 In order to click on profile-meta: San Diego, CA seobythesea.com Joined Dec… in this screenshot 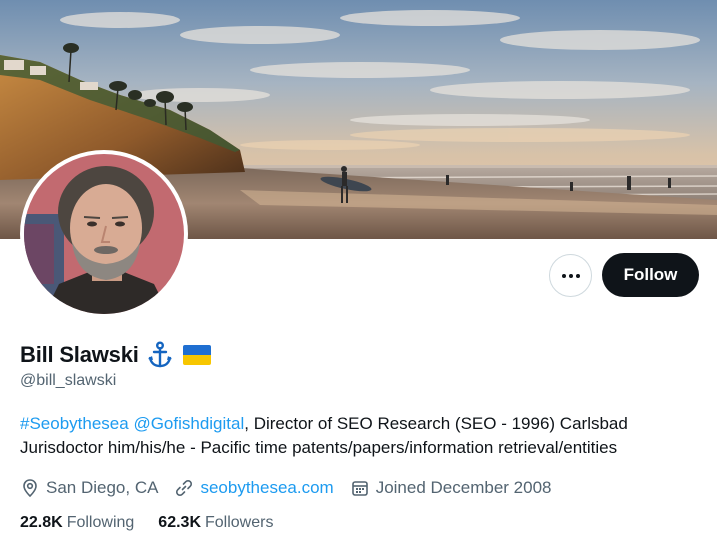, I will do `click(293, 488)`.